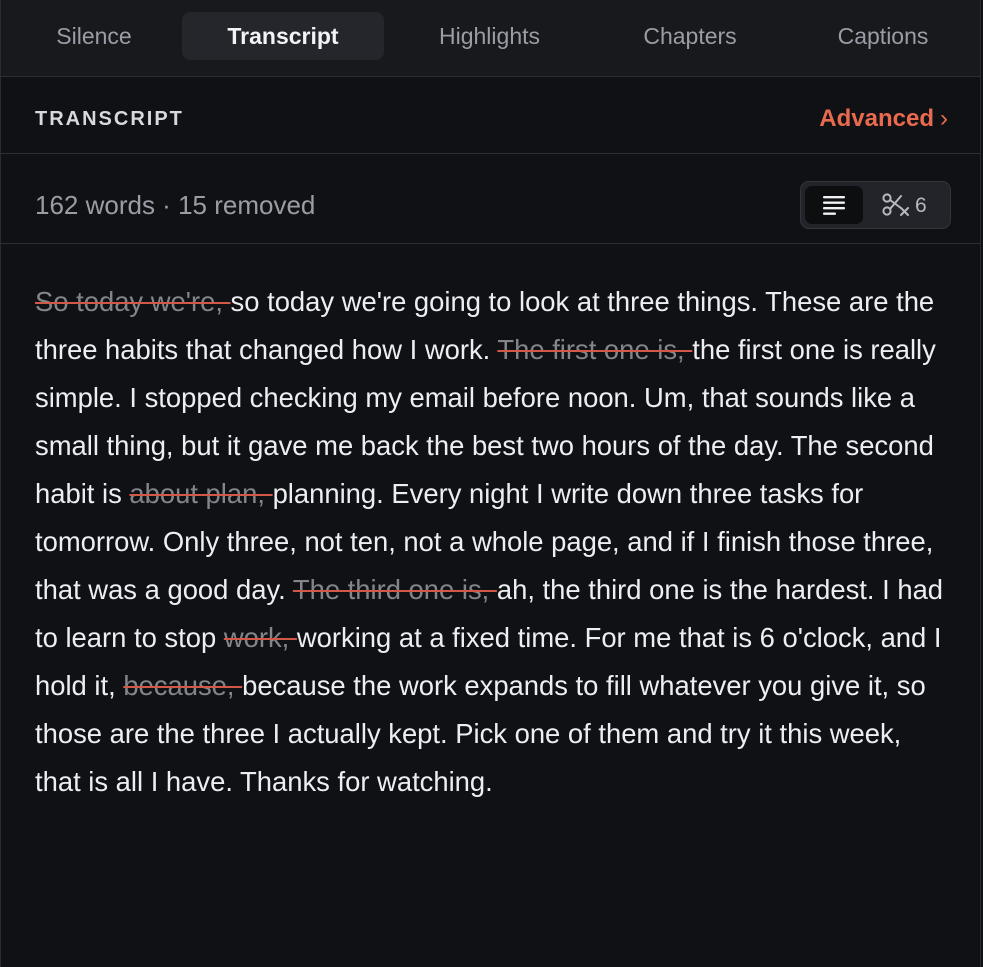 This screenshot has width=983, height=967. I want to click on lines-icon, so click(834, 205).